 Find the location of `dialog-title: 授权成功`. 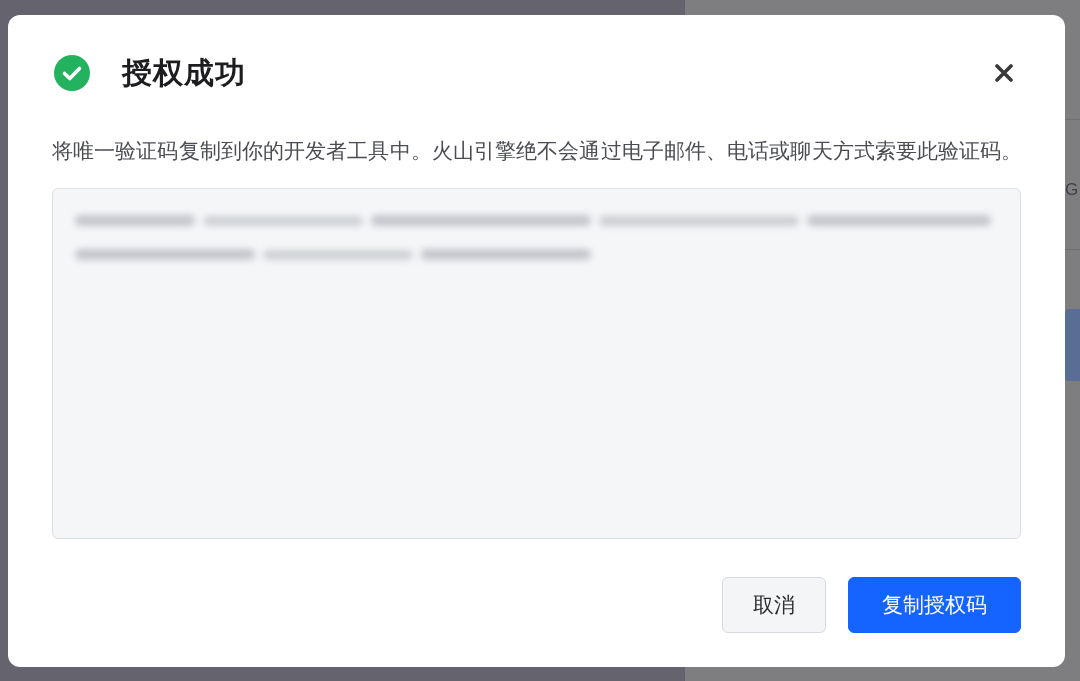

dialog-title: 授权成功 is located at coordinates (184, 73).